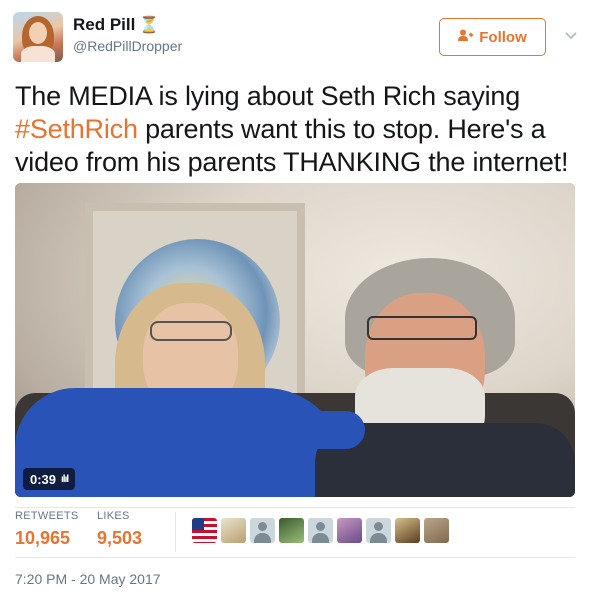 This screenshot has height=594, width=591. I want to click on chevron-down-icon, so click(571, 36).